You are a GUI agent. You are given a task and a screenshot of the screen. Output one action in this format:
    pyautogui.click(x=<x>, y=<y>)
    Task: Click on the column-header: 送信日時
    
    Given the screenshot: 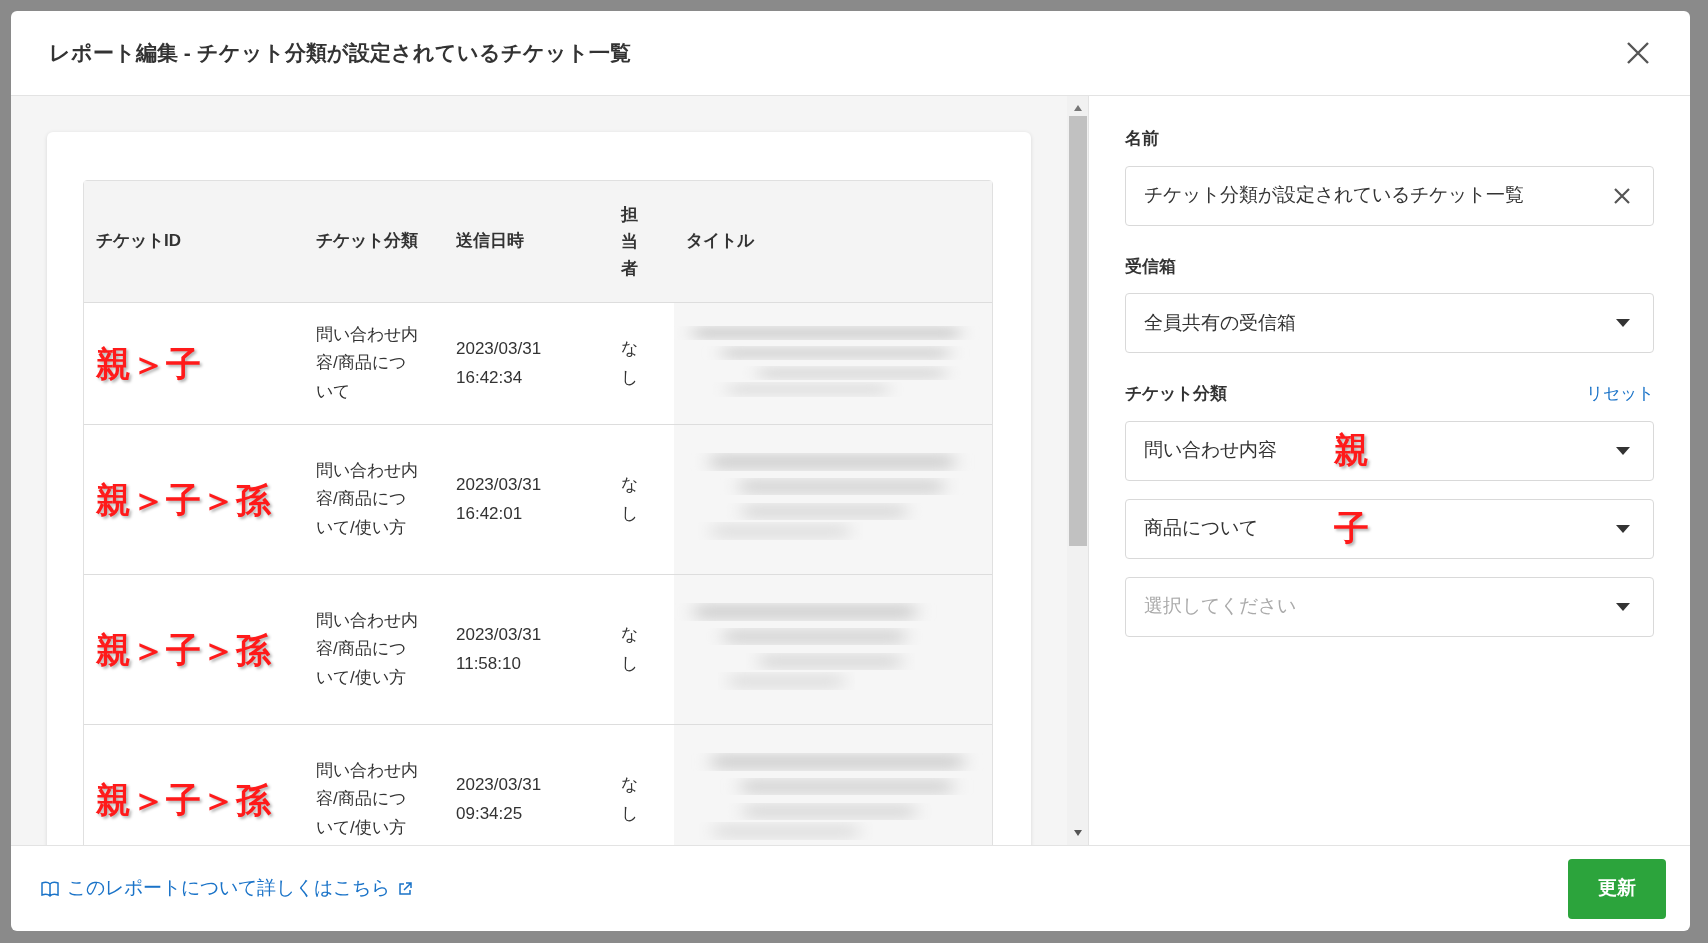 What is the action you would take?
    pyautogui.click(x=490, y=241)
    